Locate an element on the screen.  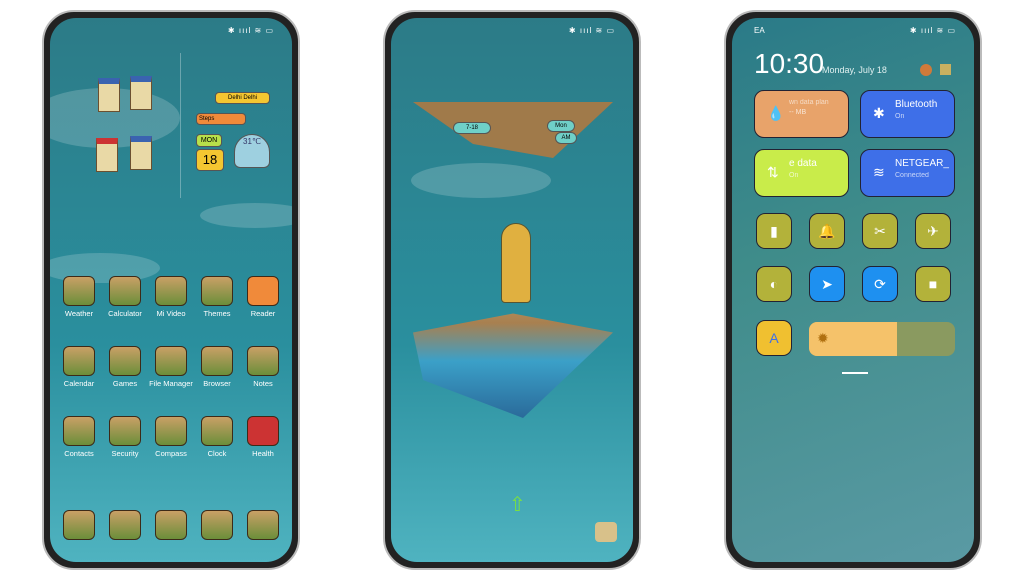
rocket-building is located at coordinates (516, 263).